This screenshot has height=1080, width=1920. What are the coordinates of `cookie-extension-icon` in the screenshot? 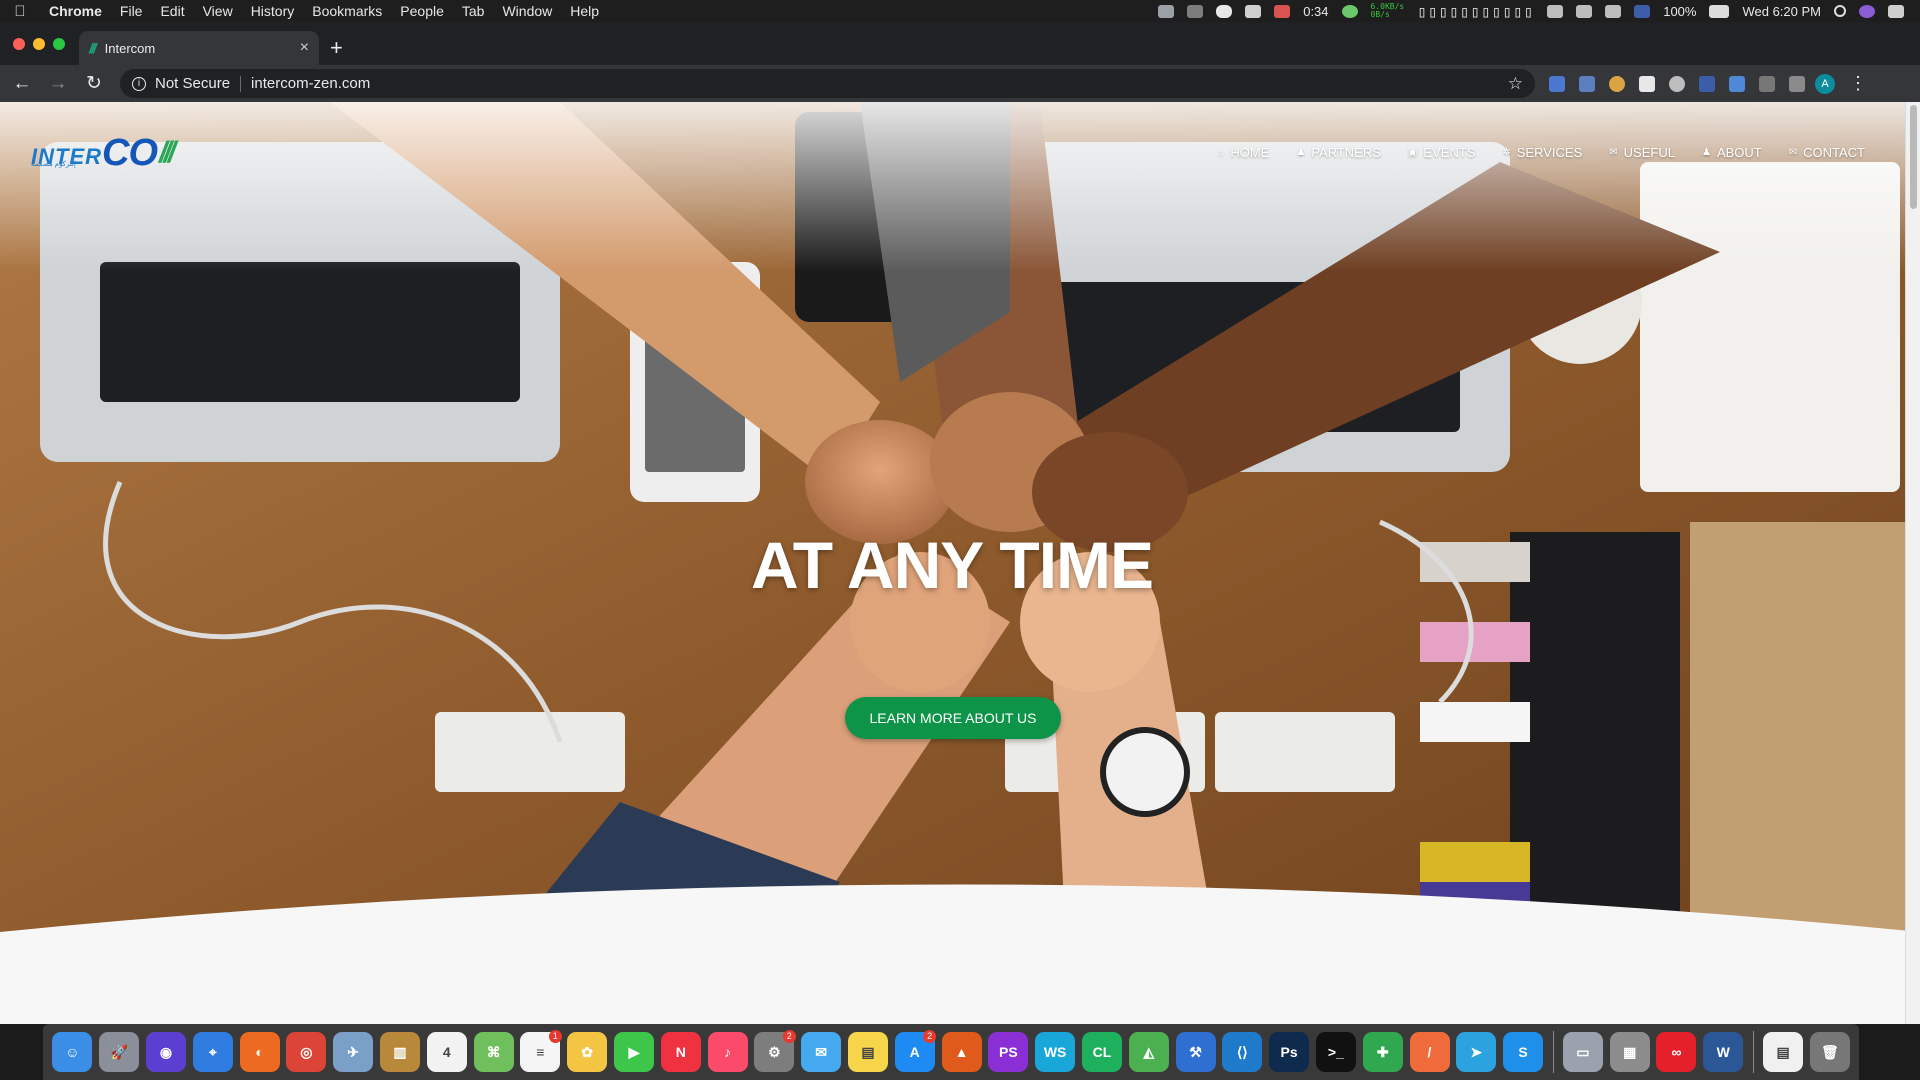 It's located at (1617, 83).